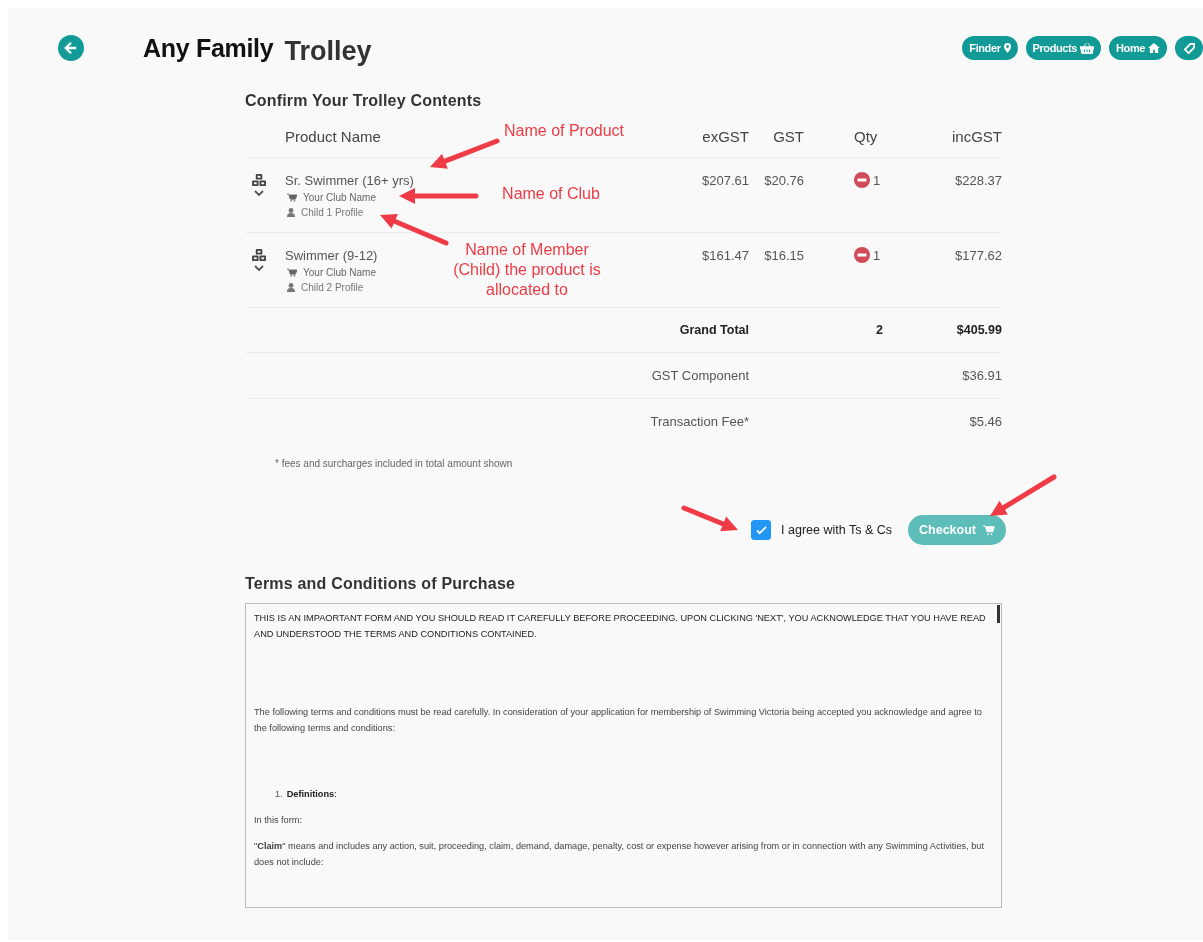 This screenshot has height=942, width=1203. I want to click on nav-button: Products, so click(1063, 48).